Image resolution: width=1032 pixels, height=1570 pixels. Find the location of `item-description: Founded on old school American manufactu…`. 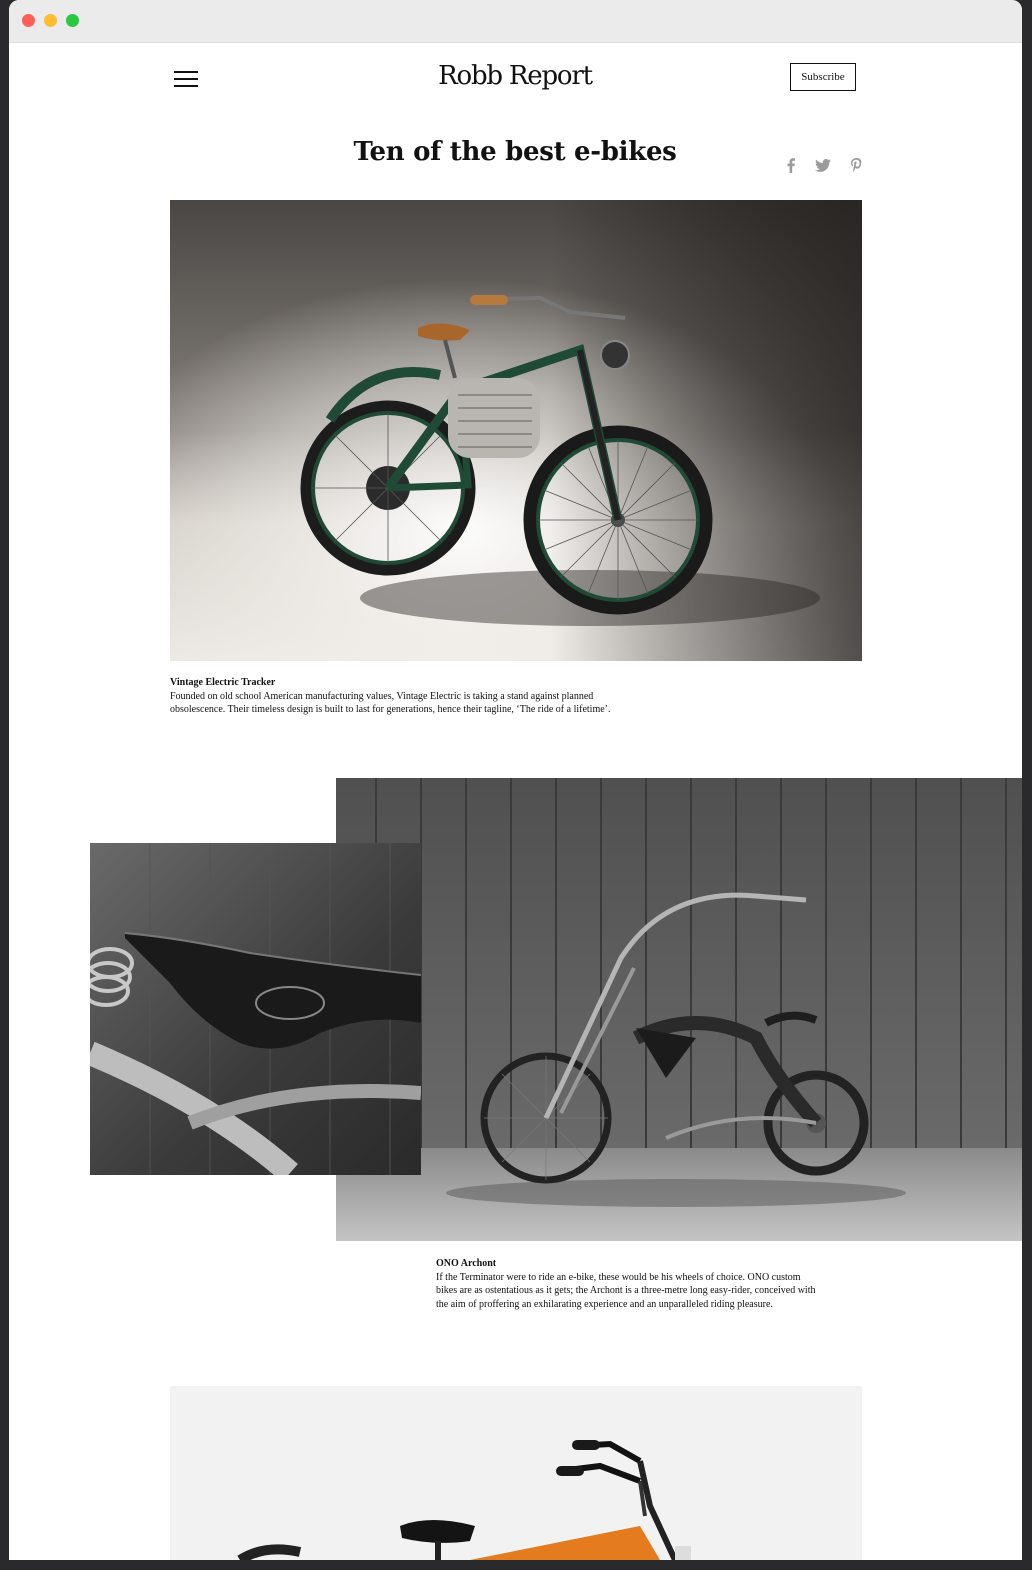

item-description: Founded on old school American manufactu… is located at coordinates (390, 703).